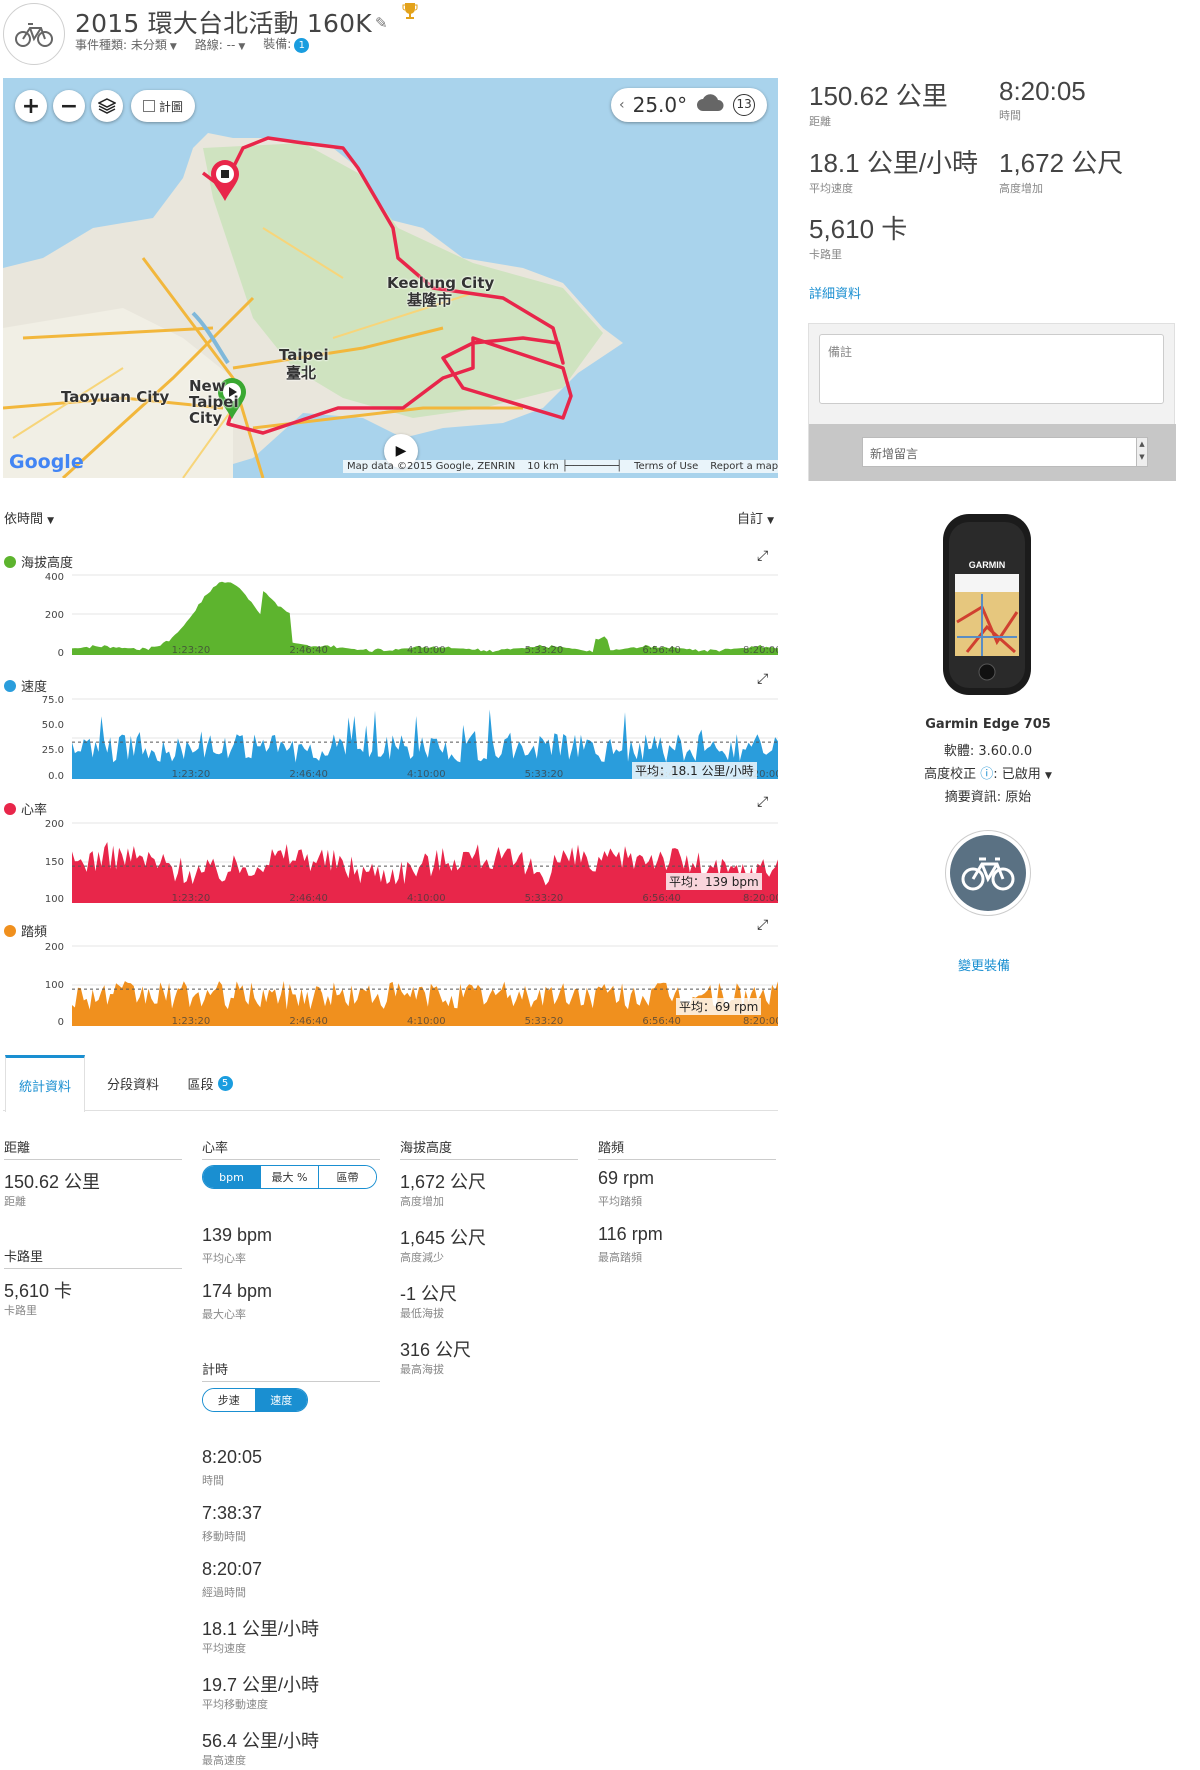 The height and width of the screenshot is (1770, 1200). Describe the element at coordinates (689, 105) in the screenshot. I see `weather-widget: ‹ 25.0° 13` at that location.